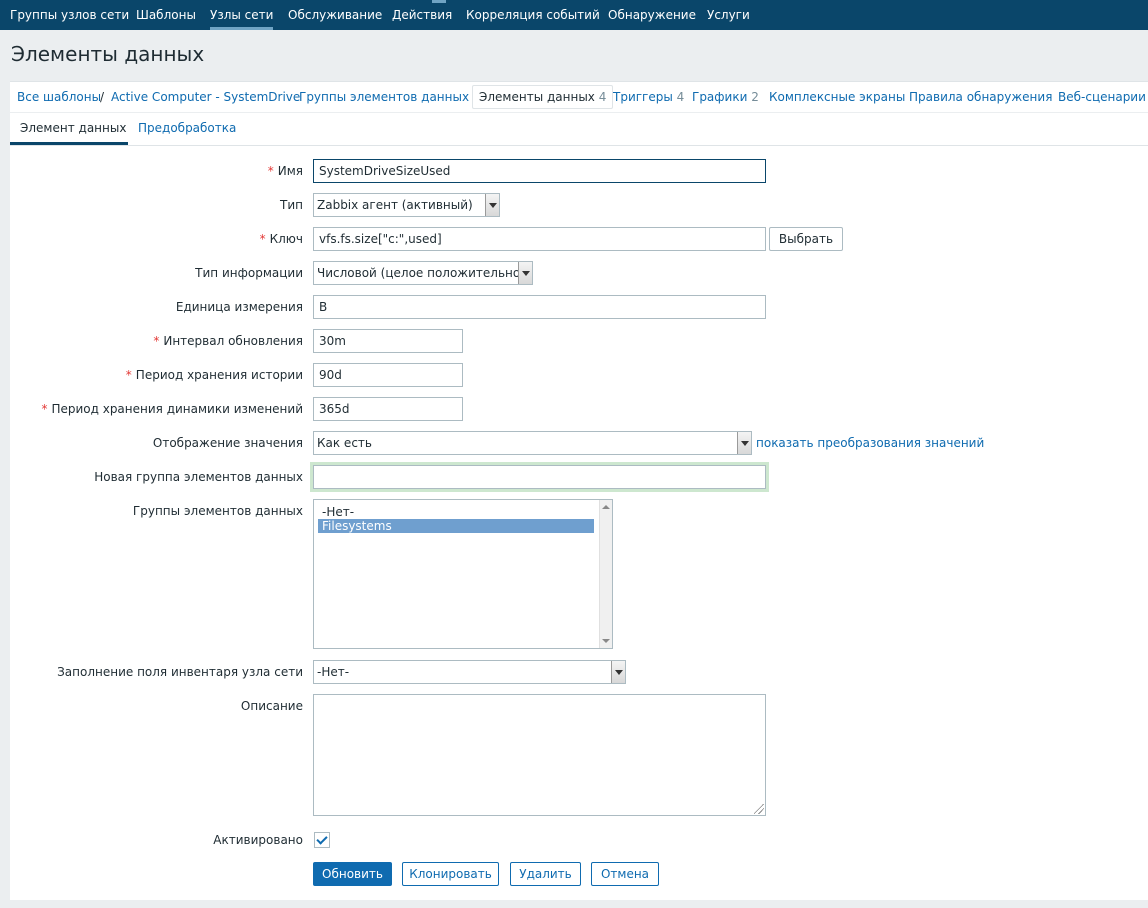 This screenshot has width=1148, height=908. Describe the element at coordinates (69, 15) in the screenshot. I see `nav-host-groups: Группы узлов сети` at that location.